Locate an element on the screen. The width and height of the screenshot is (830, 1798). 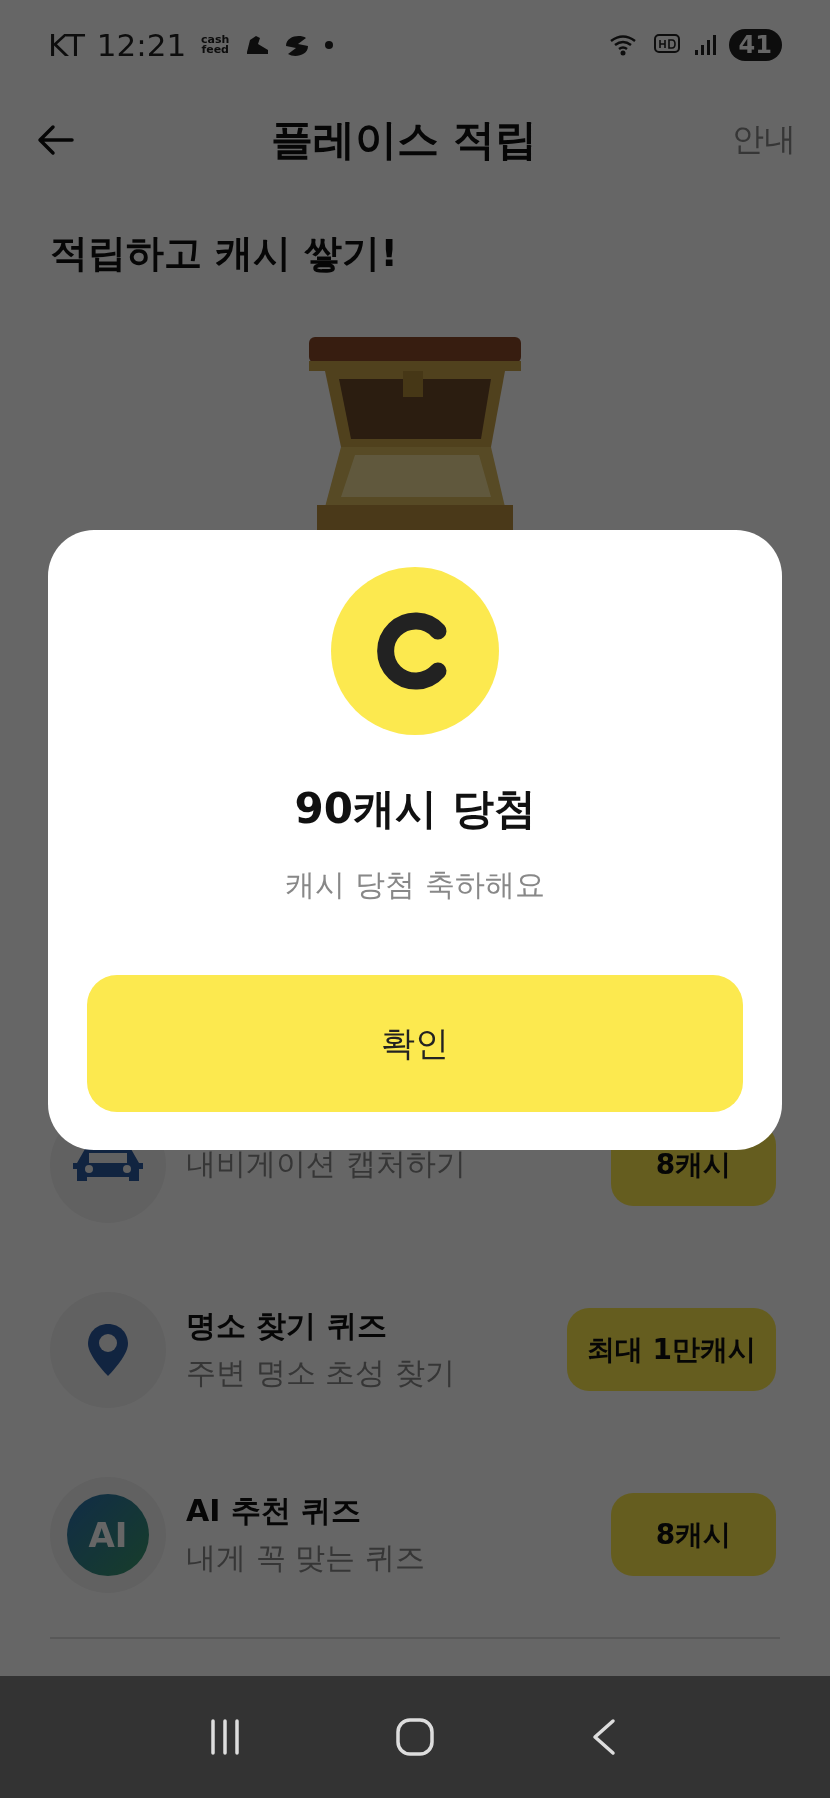
ai-badge-icon: AI is located at coordinates (108, 1534).